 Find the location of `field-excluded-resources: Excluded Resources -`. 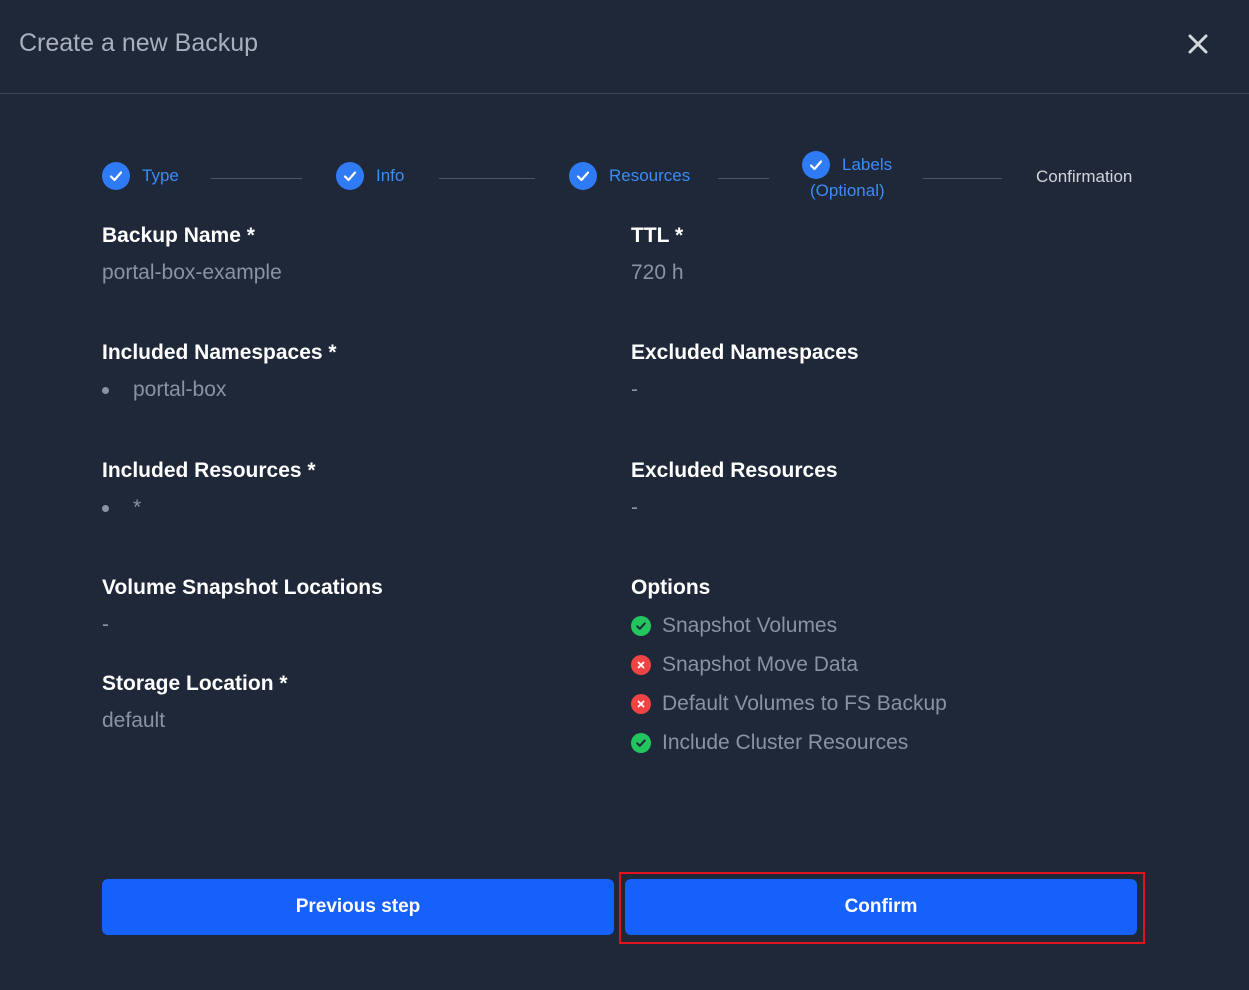

field-excluded-resources: Excluded Resources - is located at coordinates (734, 489).